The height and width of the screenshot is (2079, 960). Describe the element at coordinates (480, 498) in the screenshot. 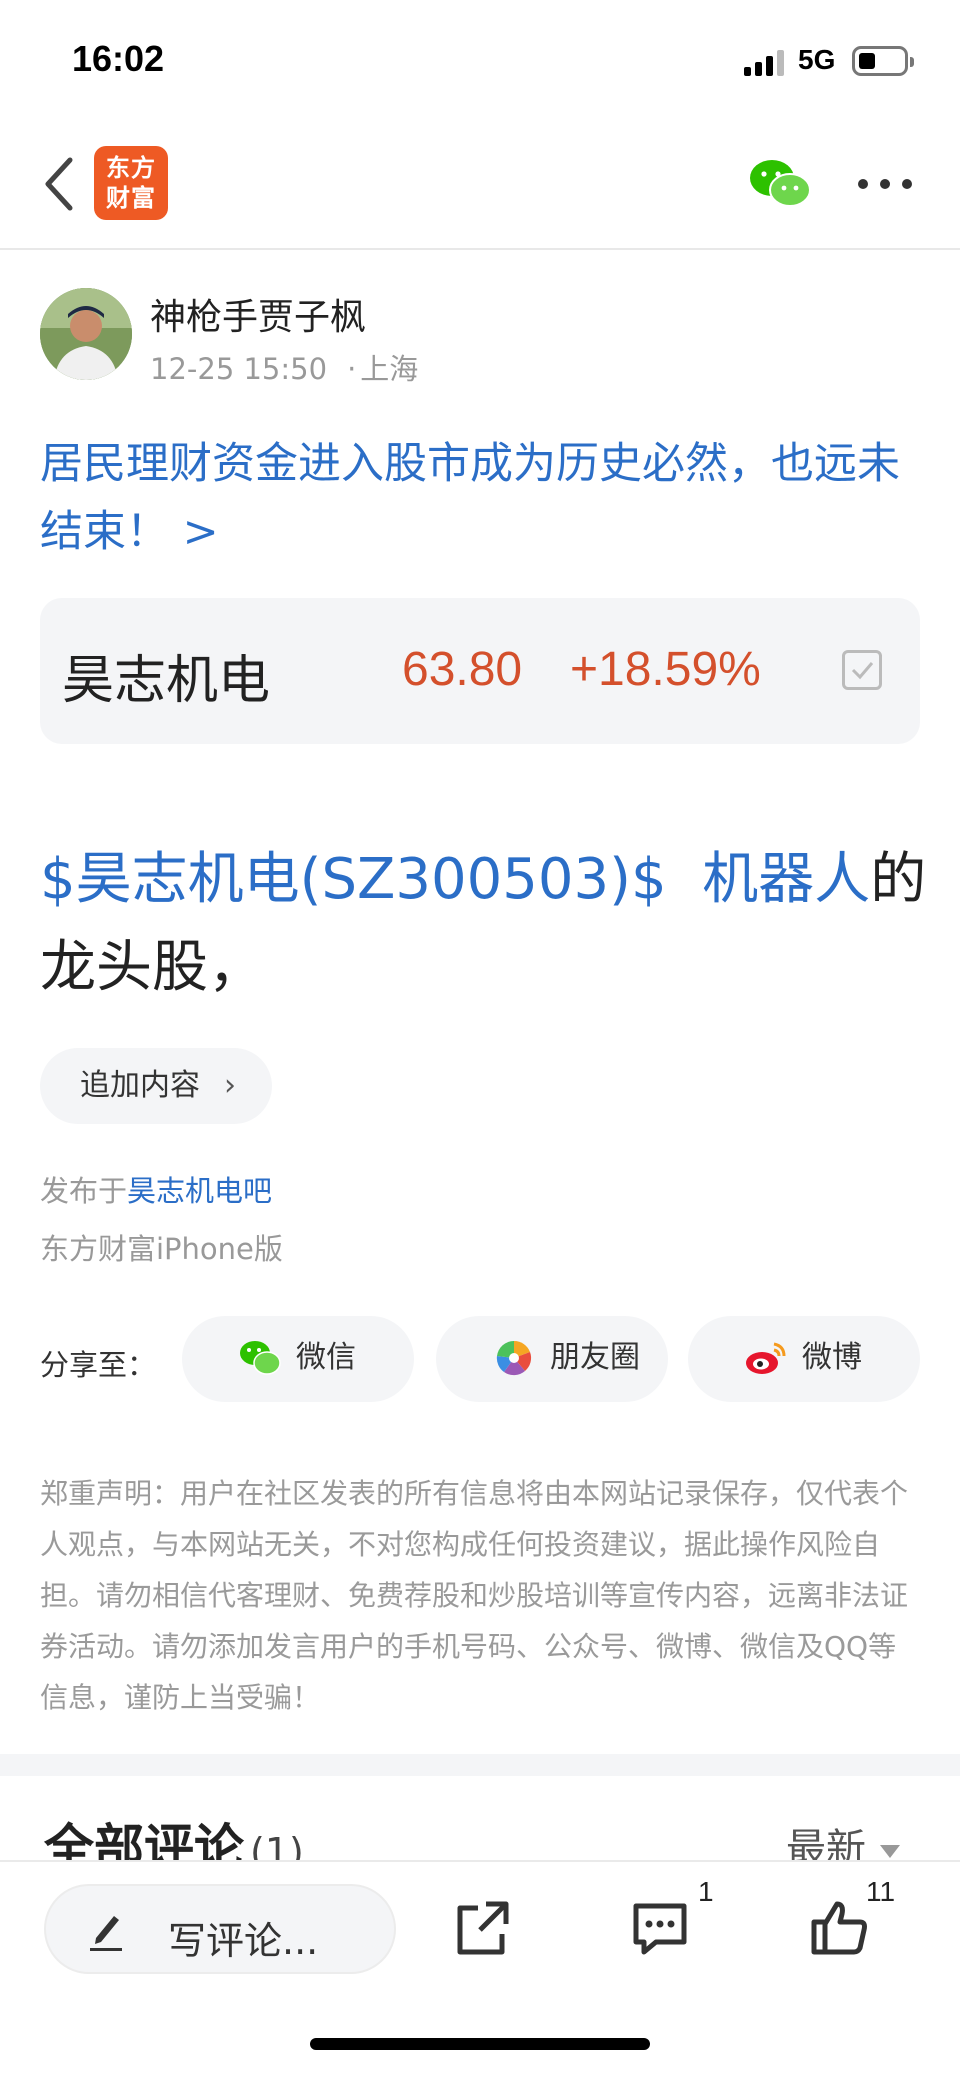

I see `post-title: 居民理财资金进入股市成为历史必然，也远未结束！ >` at that location.